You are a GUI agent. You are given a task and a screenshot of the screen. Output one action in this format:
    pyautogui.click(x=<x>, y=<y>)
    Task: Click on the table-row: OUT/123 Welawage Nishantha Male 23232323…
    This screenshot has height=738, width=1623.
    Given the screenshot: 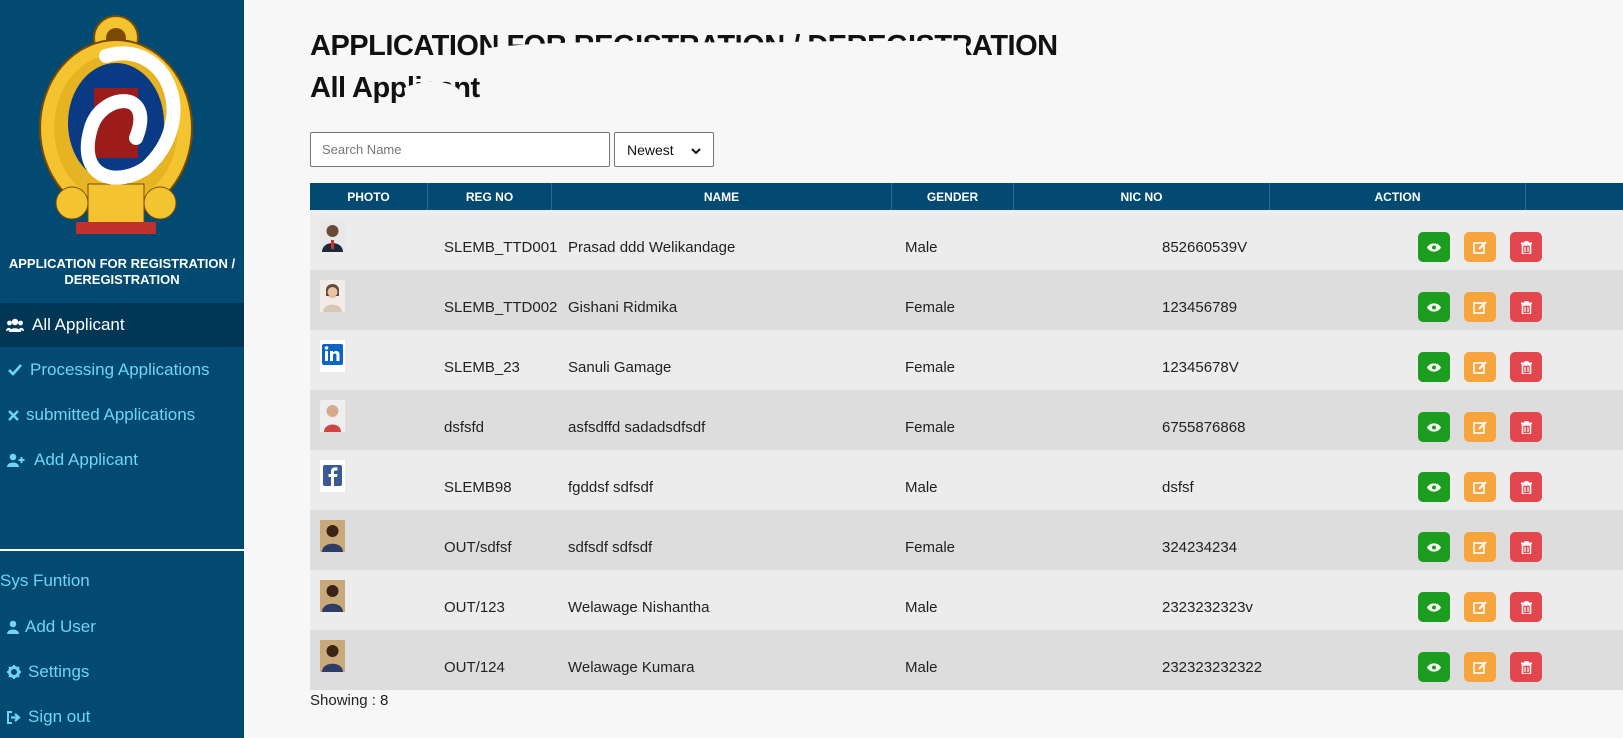 What is the action you would take?
    pyautogui.click(x=966, y=600)
    